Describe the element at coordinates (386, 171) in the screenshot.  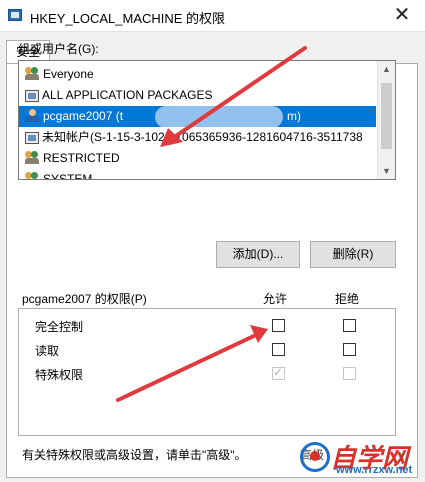
I see `scroll-down-icon: ▼` at that location.